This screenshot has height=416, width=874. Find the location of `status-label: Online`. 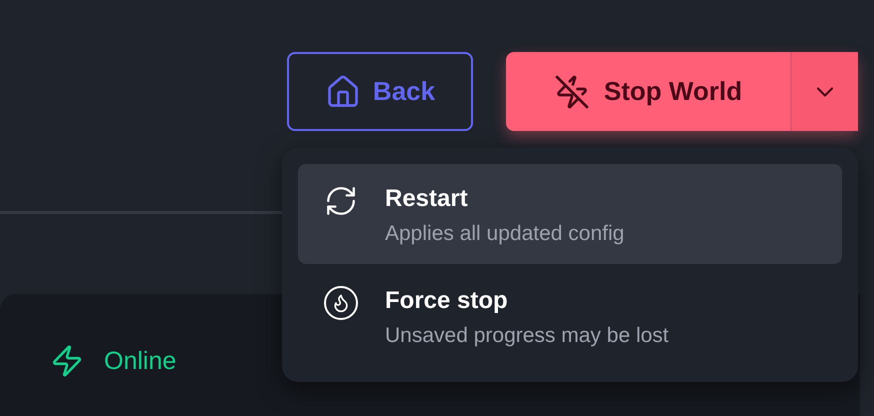

status-label: Online is located at coordinates (140, 361).